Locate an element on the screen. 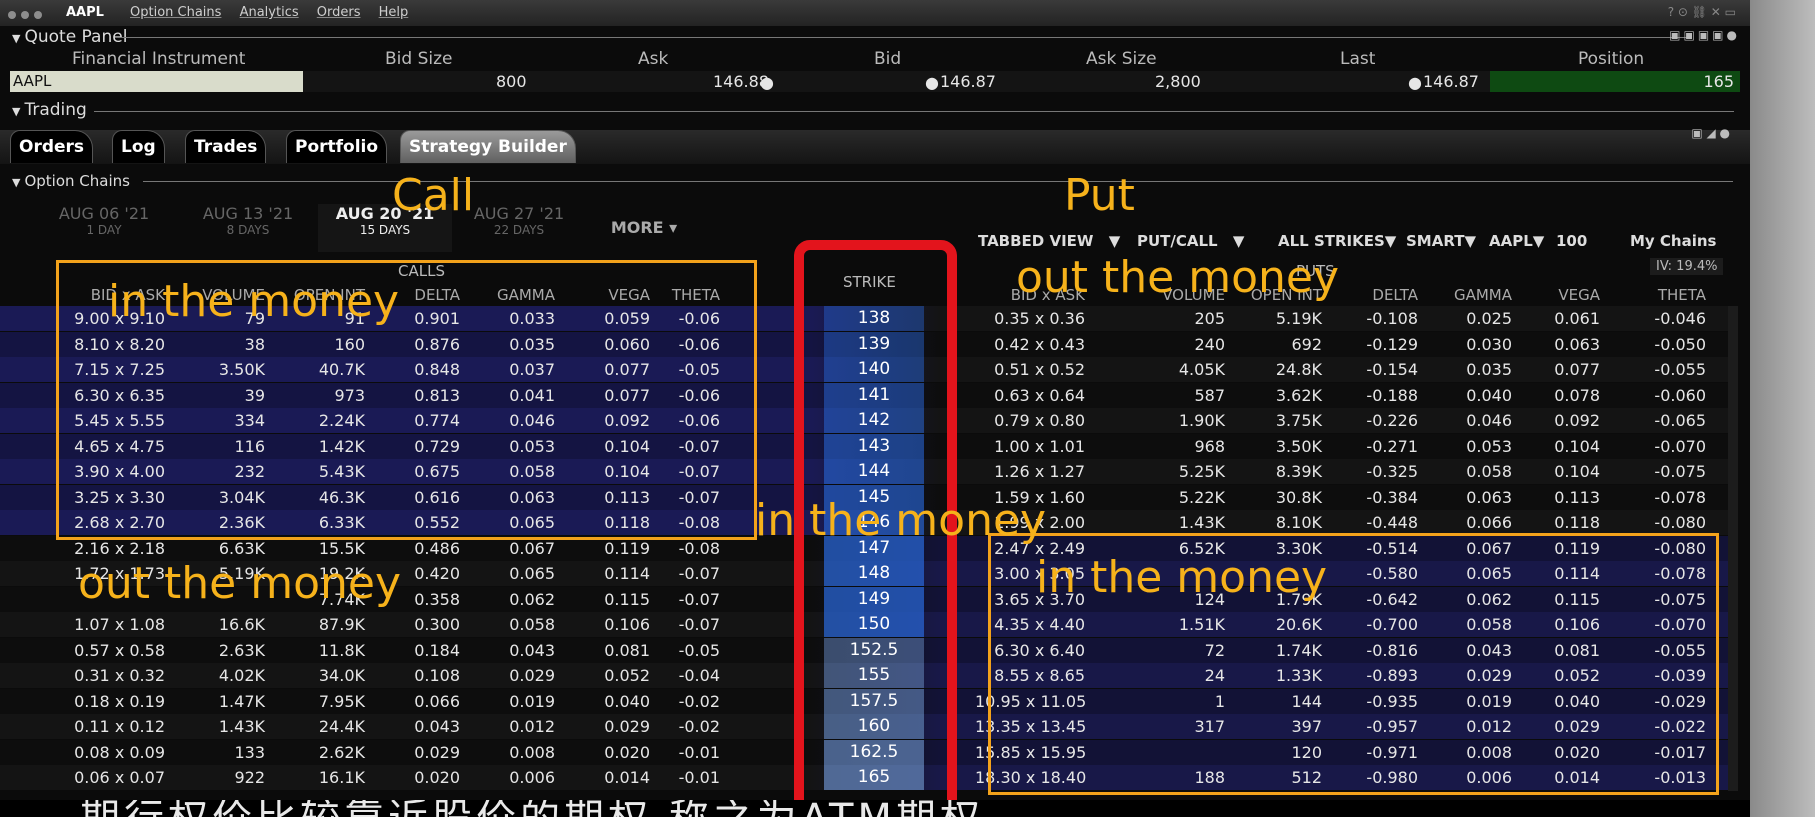 The height and width of the screenshot is (817, 1815). expiration-tab: AUG 06 '21 1 DAY is located at coordinates (104, 228).